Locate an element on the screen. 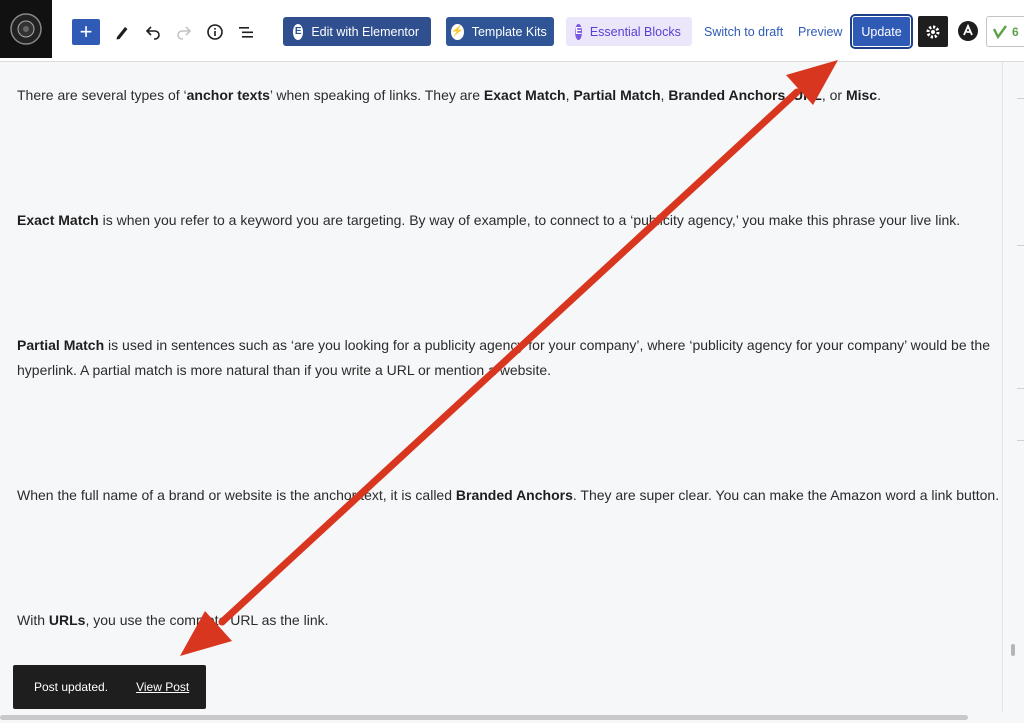  bold-term: URLs is located at coordinates (67, 620).